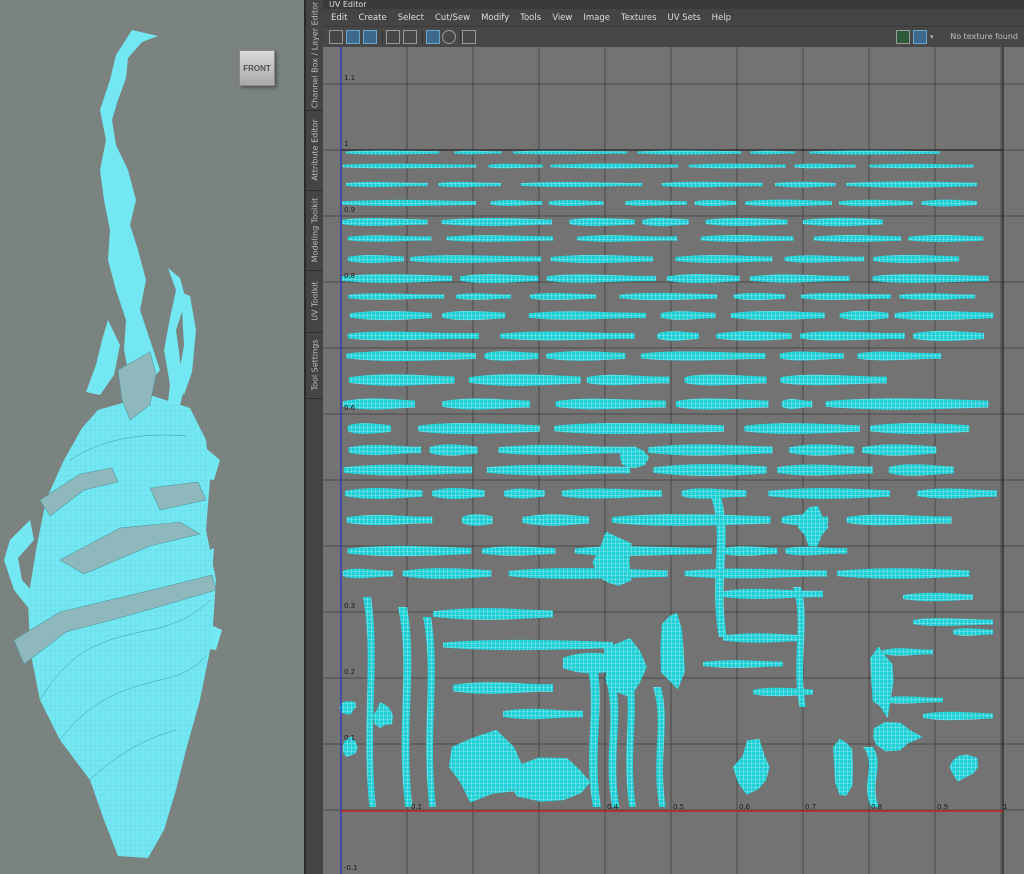  I want to click on menu-select: Select, so click(411, 18).